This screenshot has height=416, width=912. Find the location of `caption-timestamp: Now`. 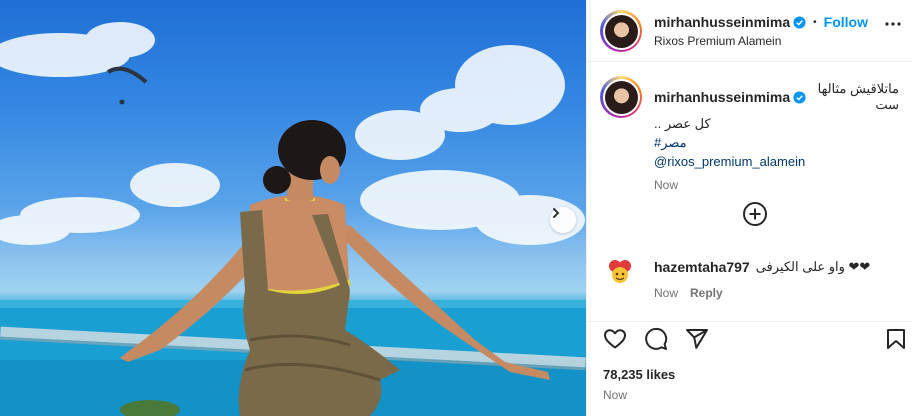

caption-timestamp: Now is located at coordinates (666, 185).